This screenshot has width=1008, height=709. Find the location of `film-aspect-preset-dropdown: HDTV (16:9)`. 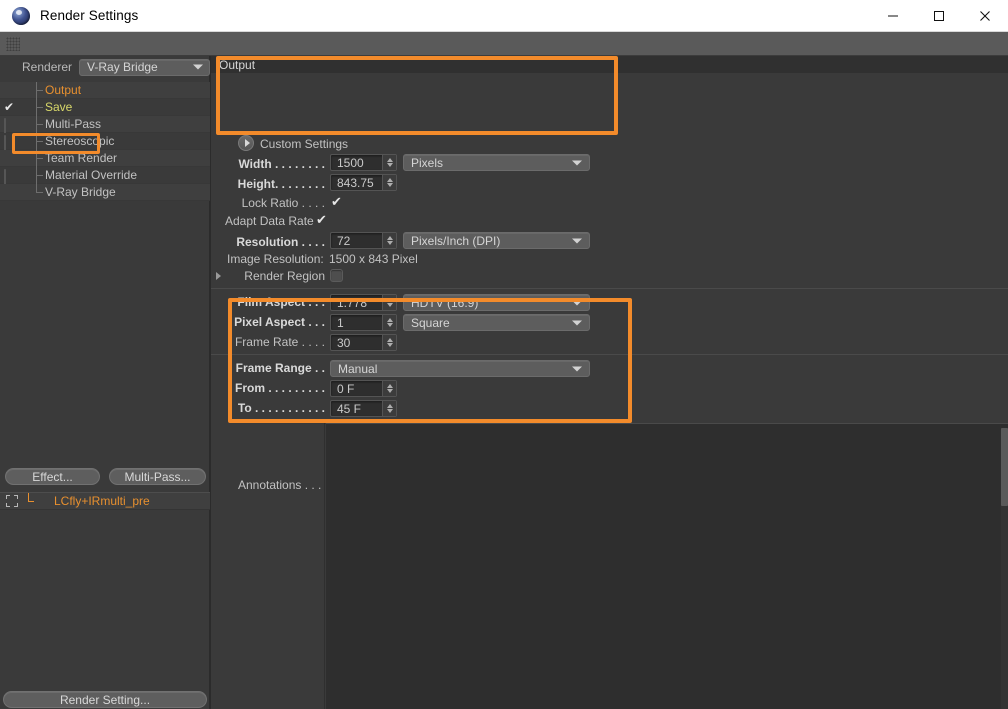

film-aspect-preset-dropdown: HDTV (16:9) is located at coordinates (496, 302).